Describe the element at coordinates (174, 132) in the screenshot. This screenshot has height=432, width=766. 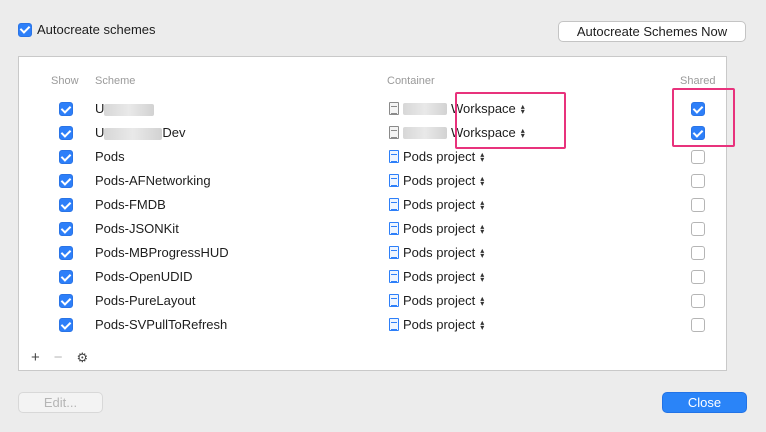
I see `scheme-name-suffix: Dev` at that location.